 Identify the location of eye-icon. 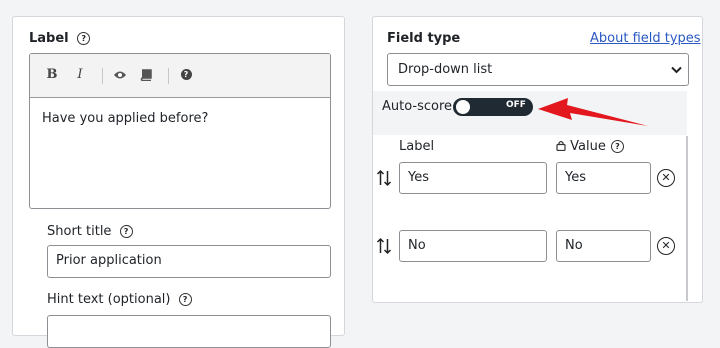
(120, 75).